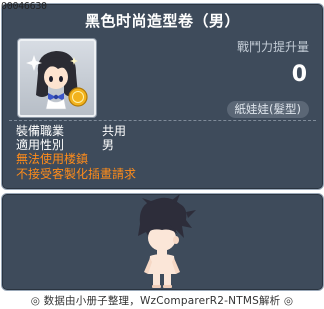 The height and width of the screenshot is (309, 324). Describe the element at coordinates (71, 131) in the screenshot. I see `attribute-row-job: 裝備職業 共用` at that location.